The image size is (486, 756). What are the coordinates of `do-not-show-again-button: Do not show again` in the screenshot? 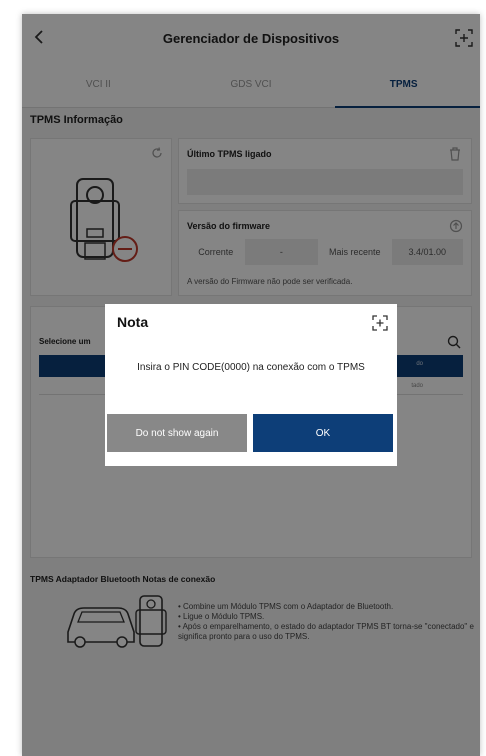 It's located at (177, 433).